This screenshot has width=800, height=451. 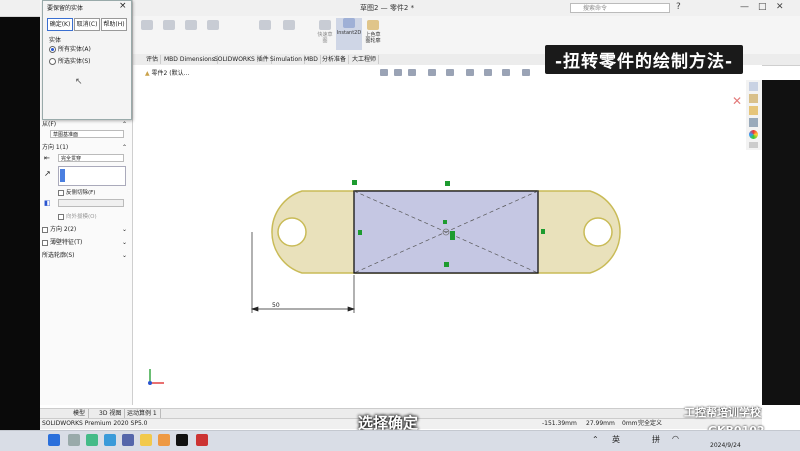 I want to click on cancel-sketch-icon: ✕, so click(x=737, y=101).